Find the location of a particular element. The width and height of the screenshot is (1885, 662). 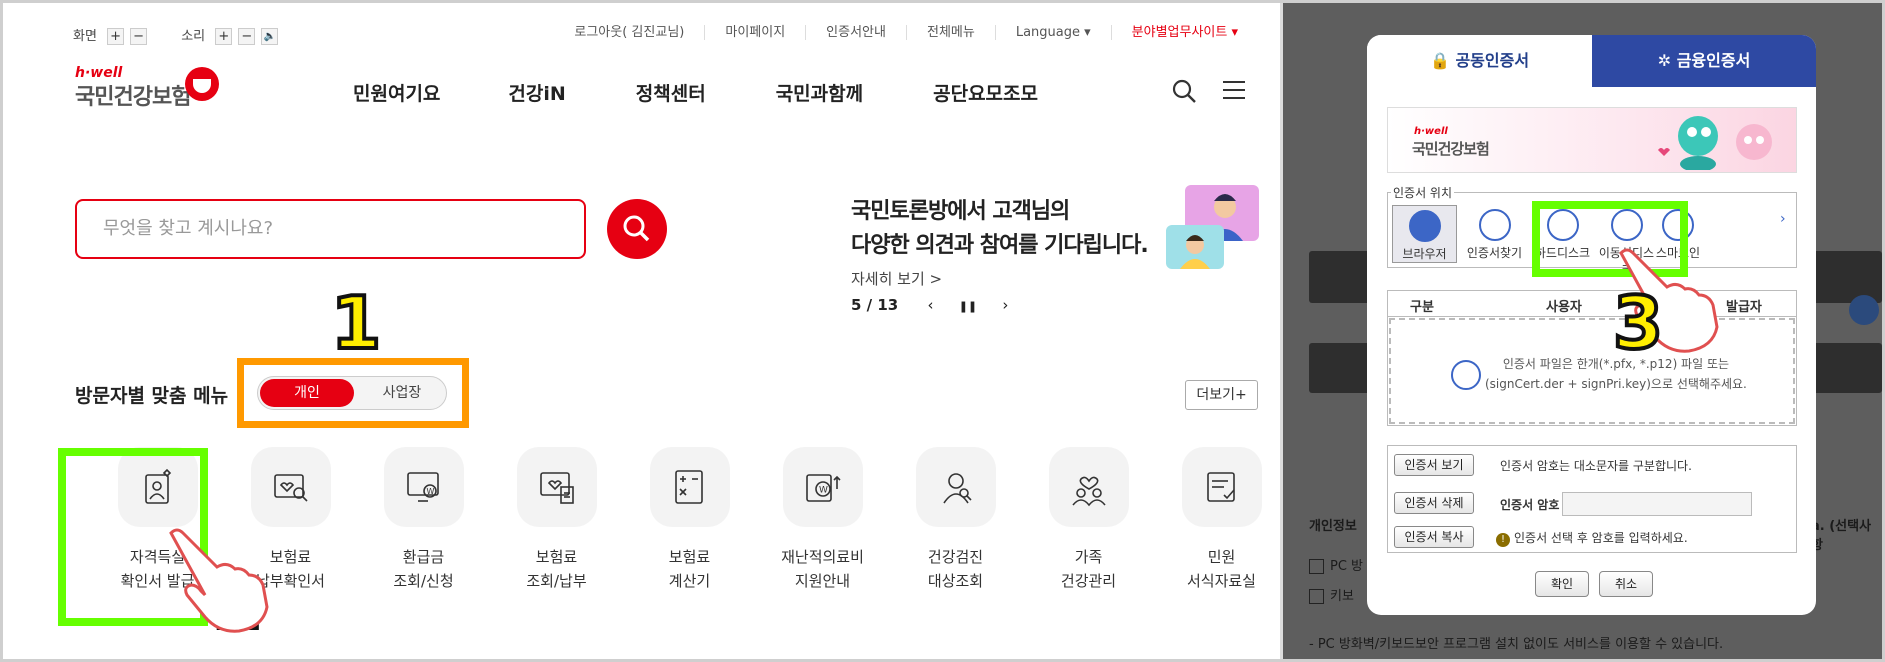

sound-label: 소리 is located at coordinates (193, 36).